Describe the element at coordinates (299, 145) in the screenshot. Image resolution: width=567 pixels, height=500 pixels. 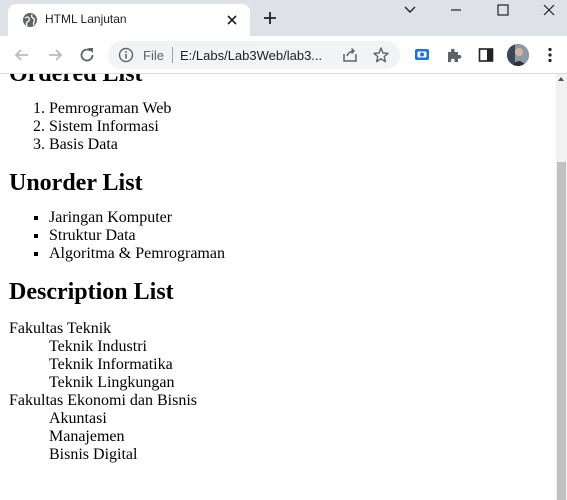
I see `list-item: Basis Data` at that location.